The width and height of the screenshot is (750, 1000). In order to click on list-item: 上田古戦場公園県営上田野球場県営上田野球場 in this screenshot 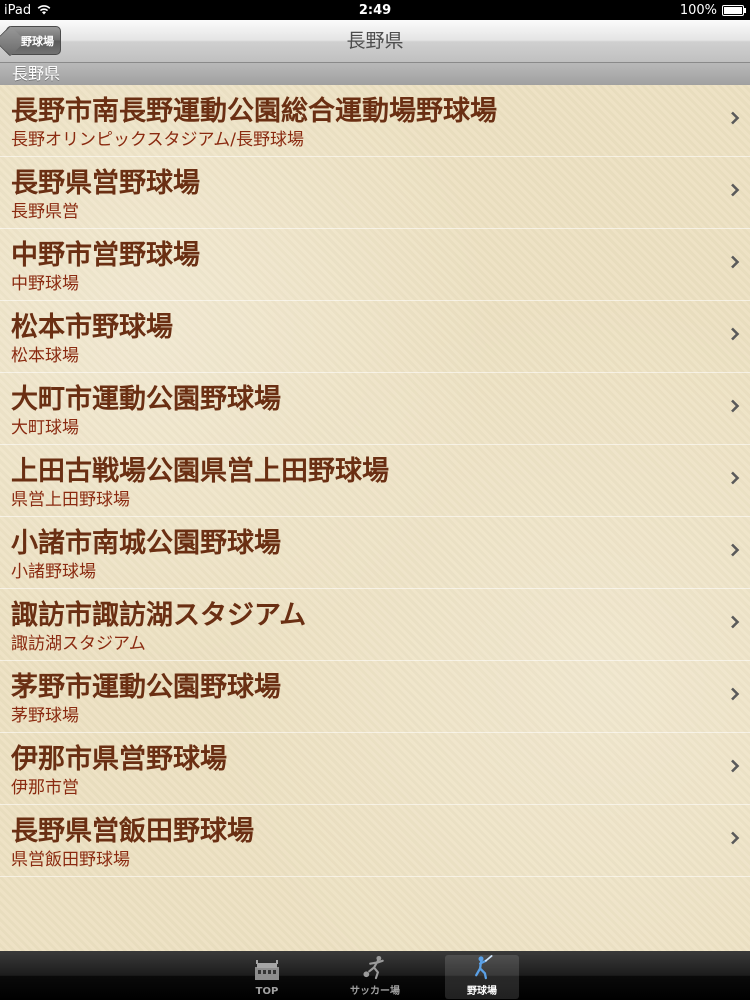, I will do `click(375, 481)`.